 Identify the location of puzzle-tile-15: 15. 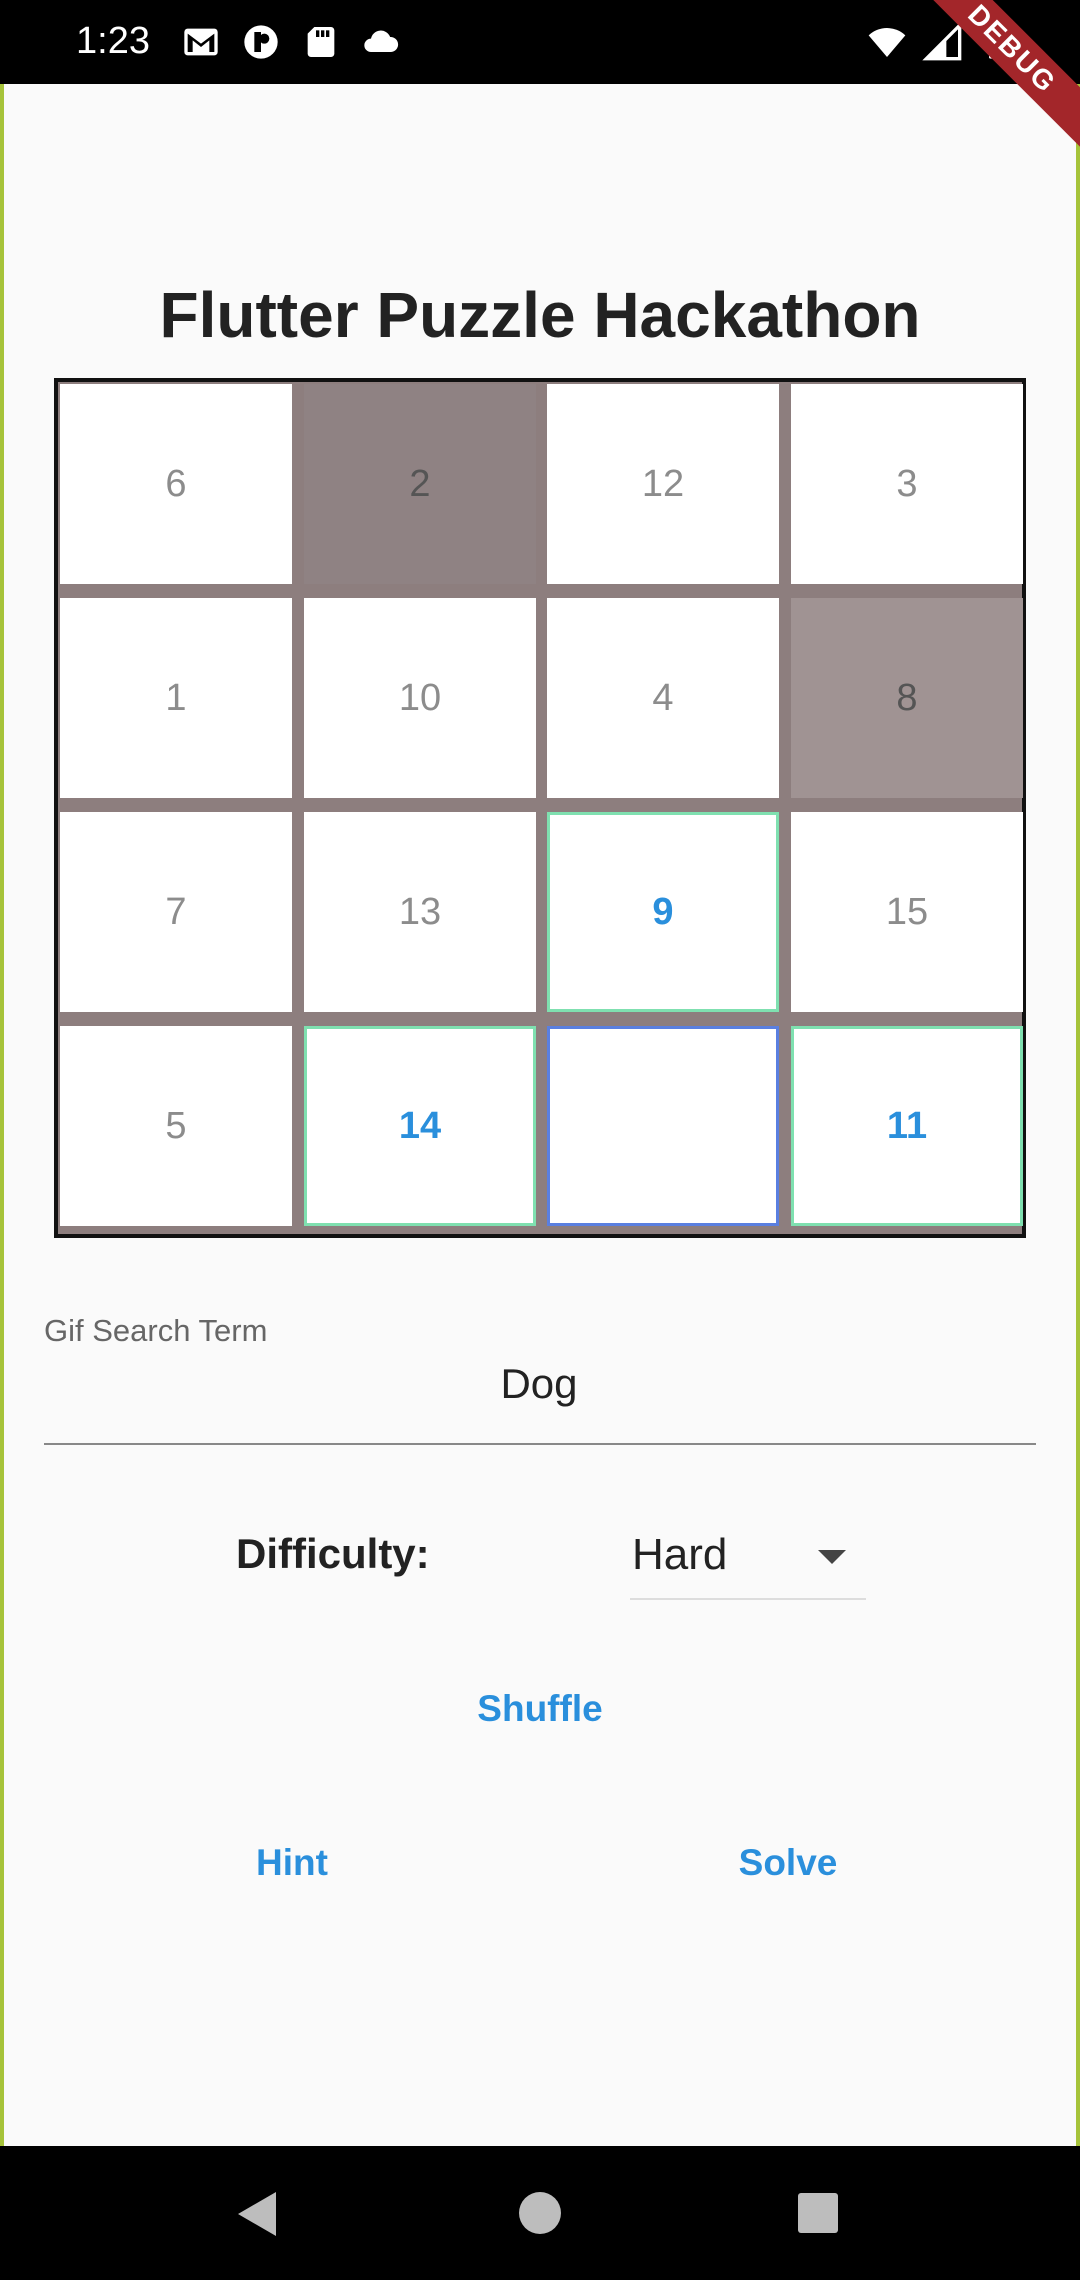
(907, 912).